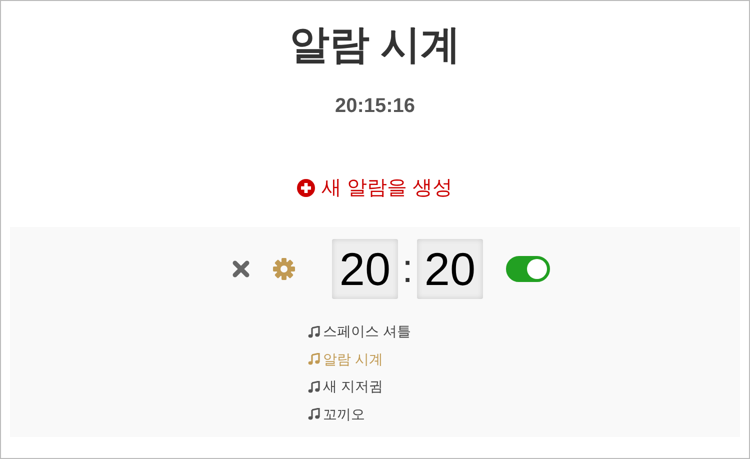  Describe the element at coordinates (375, 106) in the screenshot. I see `current-time: 20:15:16` at that location.